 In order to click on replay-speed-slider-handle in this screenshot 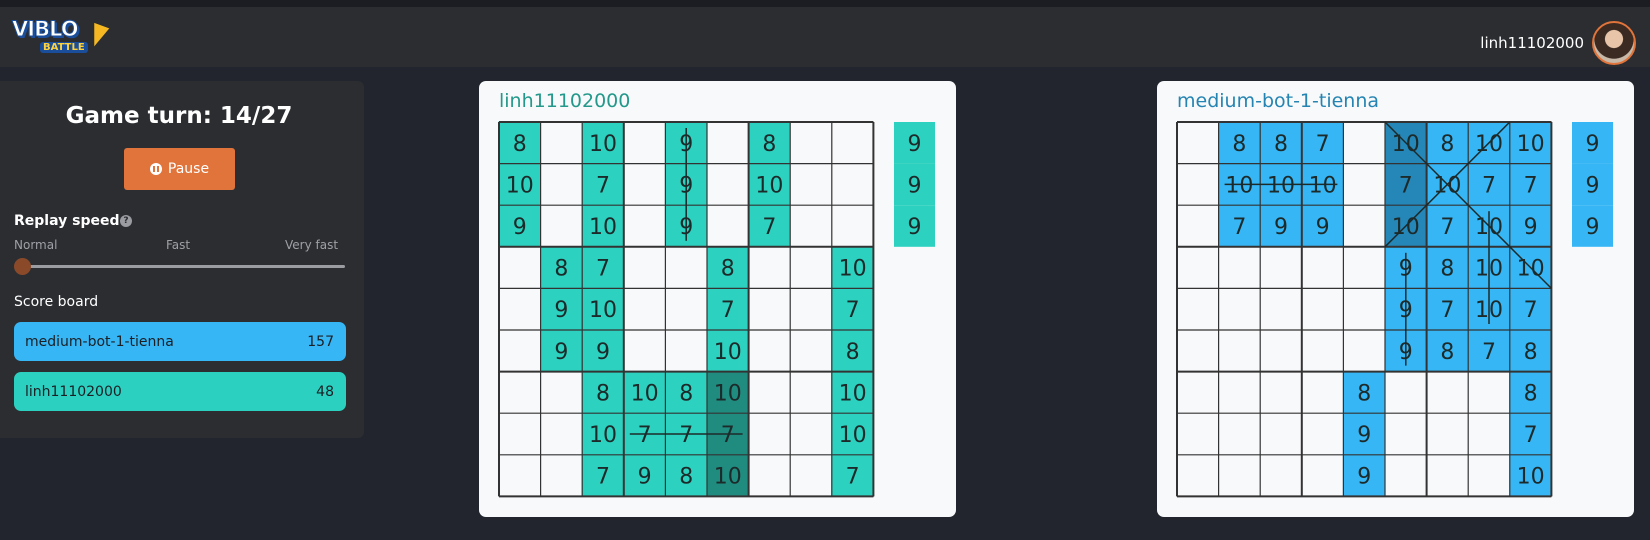, I will do `click(22, 266)`.